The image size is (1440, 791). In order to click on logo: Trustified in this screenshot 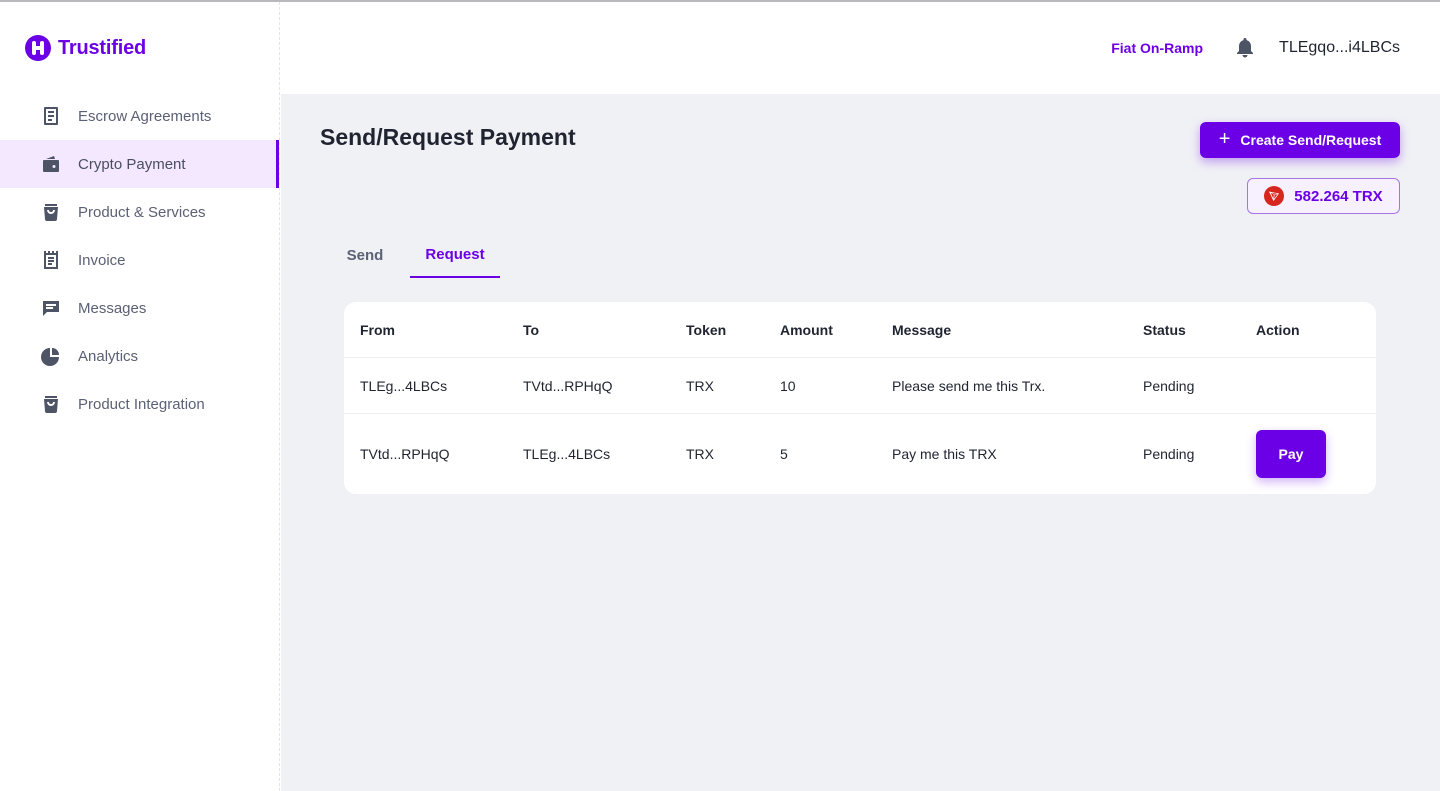, I will do `click(85, 48)`.